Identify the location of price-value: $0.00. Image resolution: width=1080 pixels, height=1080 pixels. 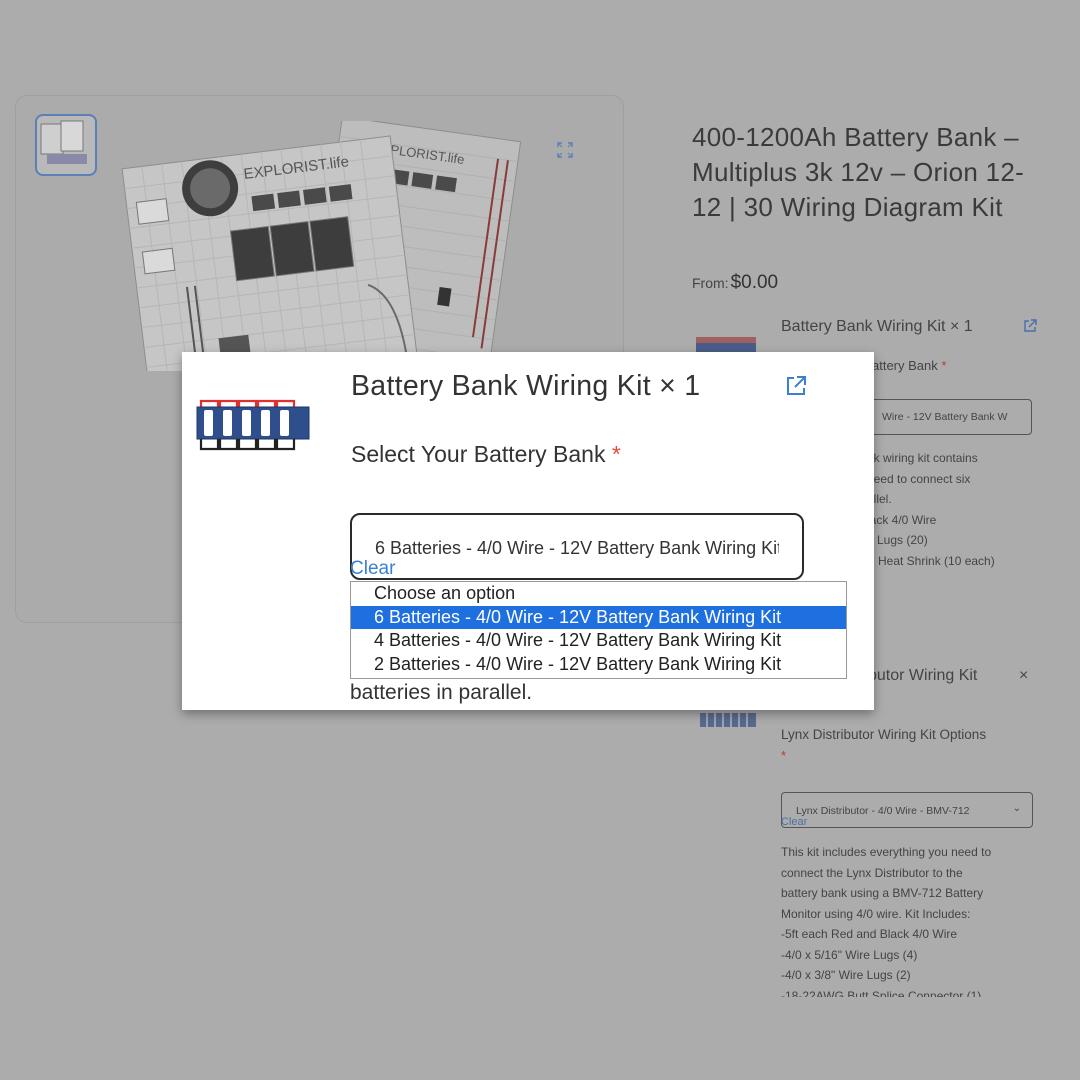
(754, 282).